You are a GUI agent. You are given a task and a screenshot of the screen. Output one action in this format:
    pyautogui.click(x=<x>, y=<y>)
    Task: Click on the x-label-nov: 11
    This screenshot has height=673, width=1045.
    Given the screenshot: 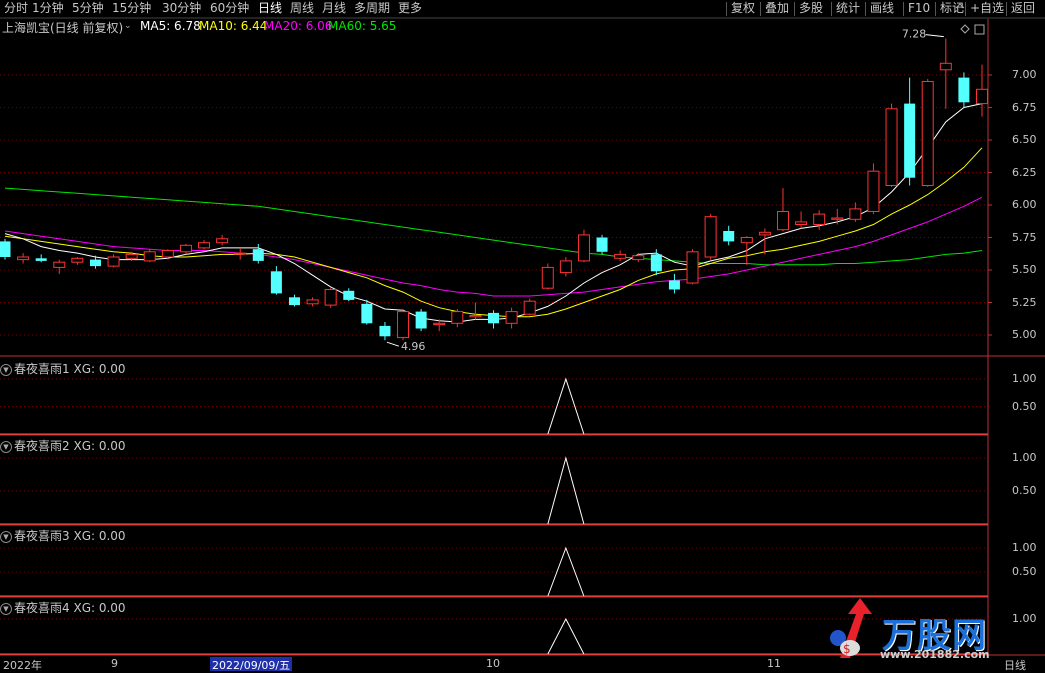 What is the action you would take?
    pyautogui.click(x=774, y=663)
    